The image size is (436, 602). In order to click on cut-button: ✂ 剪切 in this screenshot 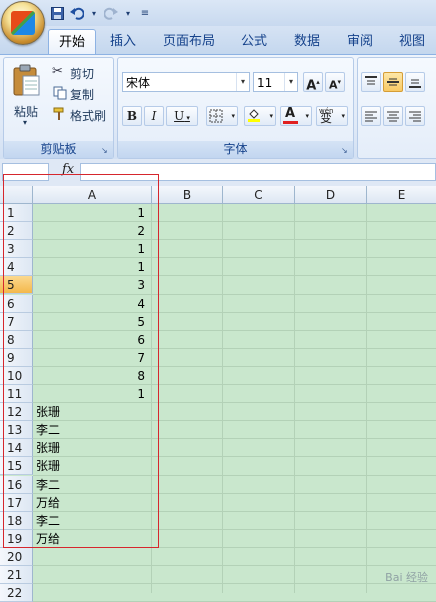, I will do `click(81, 73)`.